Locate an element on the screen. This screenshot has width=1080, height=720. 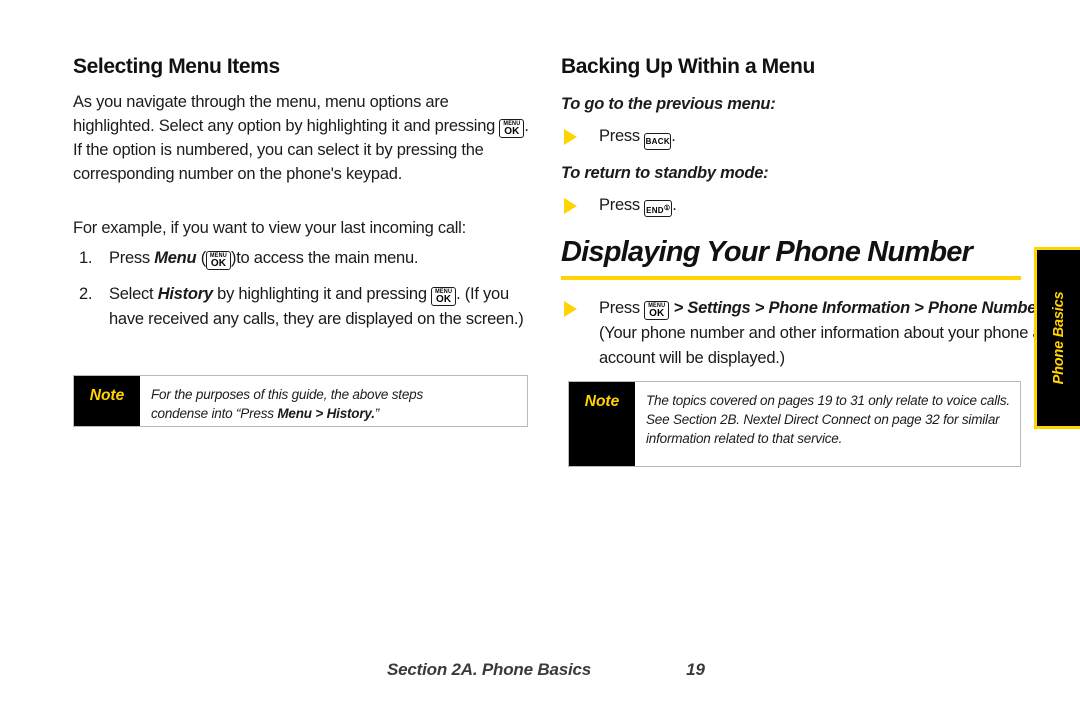
subheading-previous-menu: To go to the previous menu: is located at coordinates (668, 104).